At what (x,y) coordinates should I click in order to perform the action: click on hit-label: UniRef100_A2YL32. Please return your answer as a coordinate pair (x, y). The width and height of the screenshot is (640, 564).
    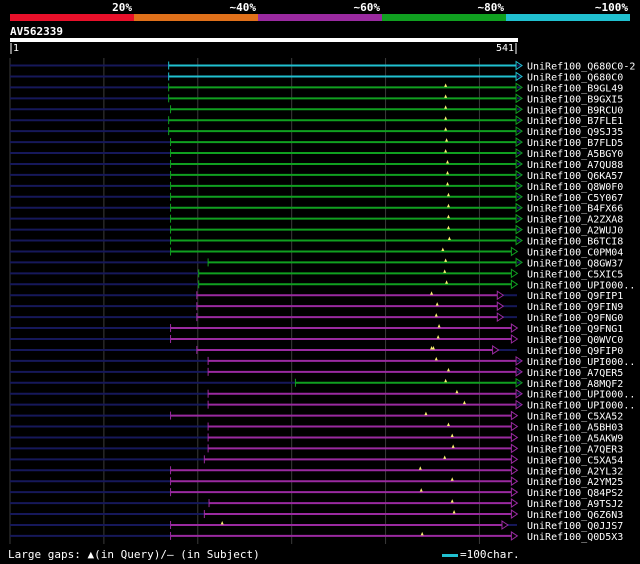
    Looking at the image, I should click on (575, 471).